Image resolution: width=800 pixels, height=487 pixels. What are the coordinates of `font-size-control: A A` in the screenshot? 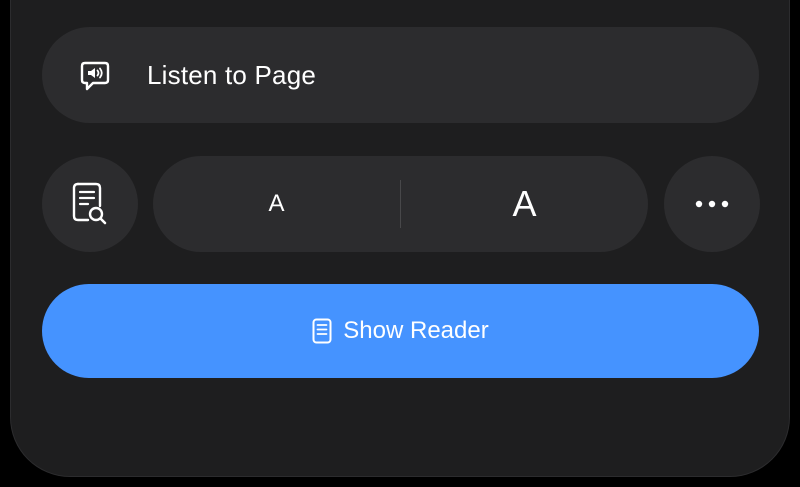 It's located at (400, 204).